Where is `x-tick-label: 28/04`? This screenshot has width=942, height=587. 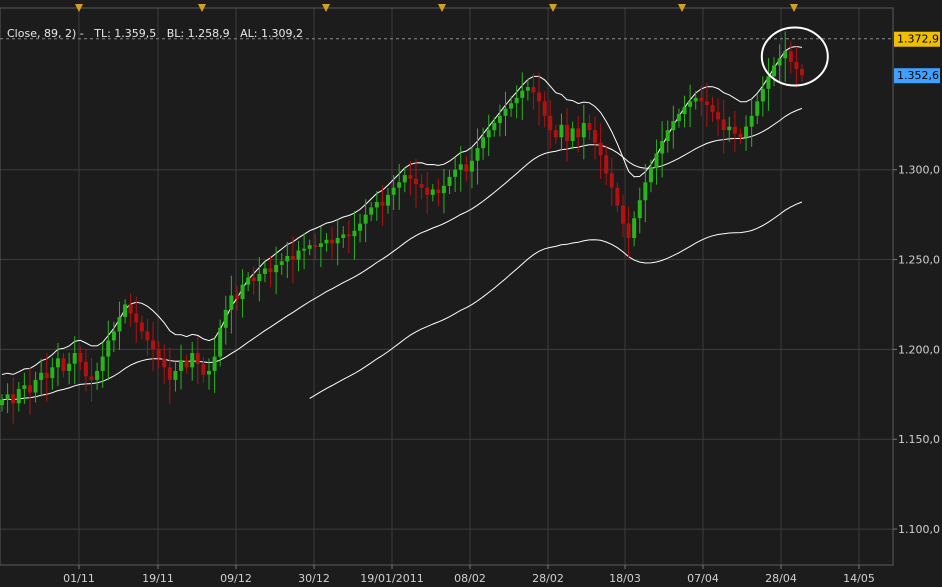 x-tick-label: 28/04 is located at coordinates (781, 578).